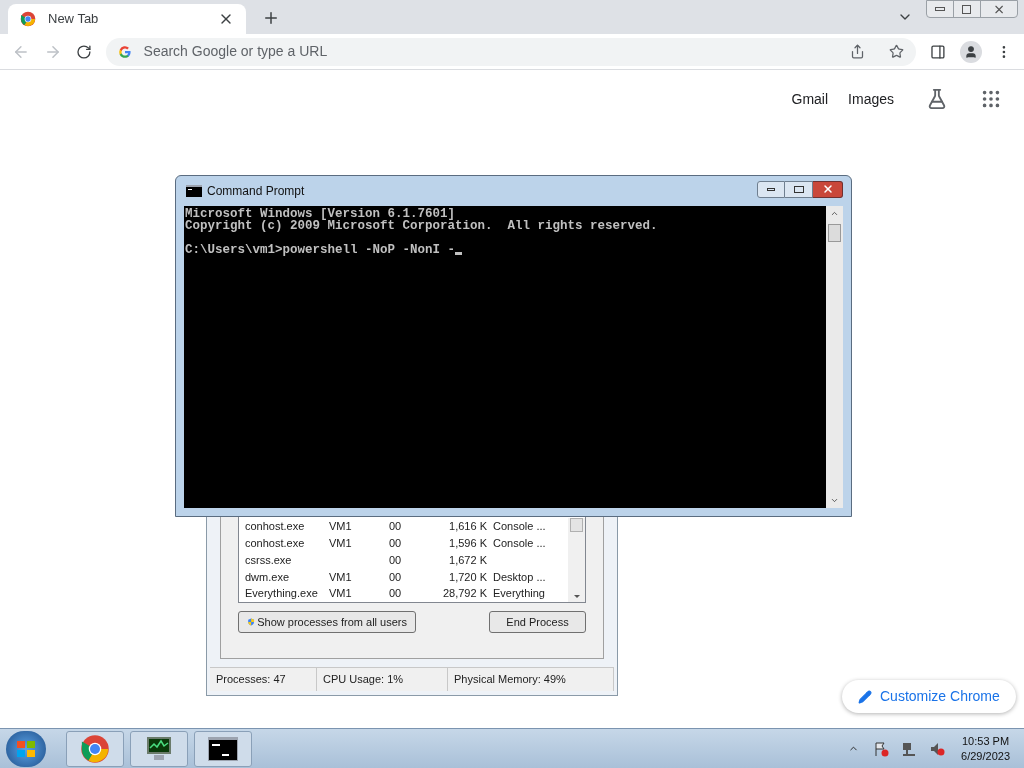 This screenshot has width=1024, height=768. Describe the element at coordinates (363, 680) in the screenshot. I see `status-text: CPU Usage: 1%` at that location.